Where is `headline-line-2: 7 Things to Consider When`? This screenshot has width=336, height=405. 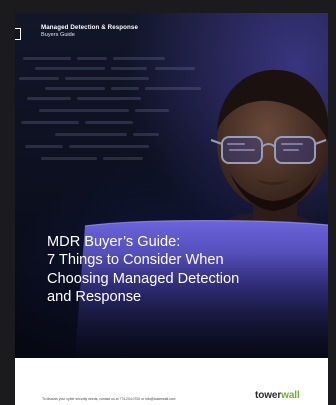 headline-line-2: 7 Things to Consider When is located at coordinates (135, 260).